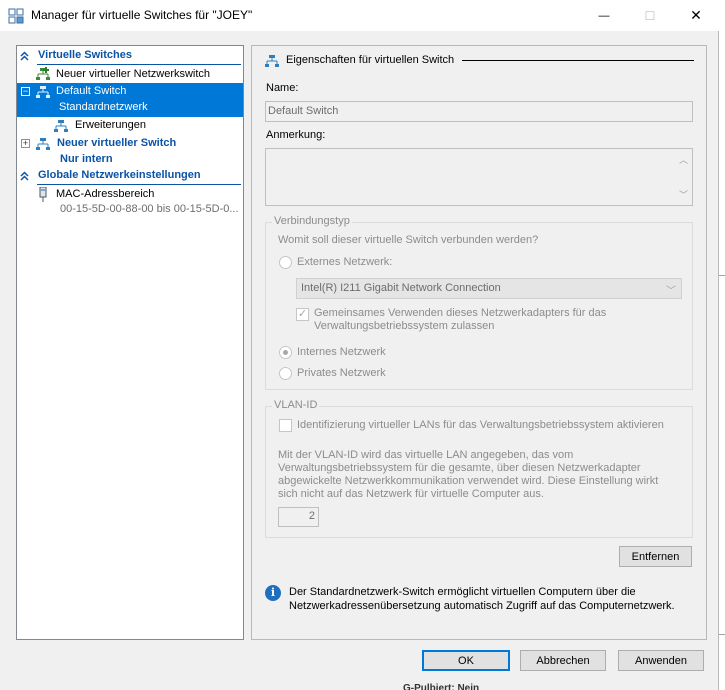  I want to click on background-partial-text: G-Pulbiert: Nein, so click(441, 686).